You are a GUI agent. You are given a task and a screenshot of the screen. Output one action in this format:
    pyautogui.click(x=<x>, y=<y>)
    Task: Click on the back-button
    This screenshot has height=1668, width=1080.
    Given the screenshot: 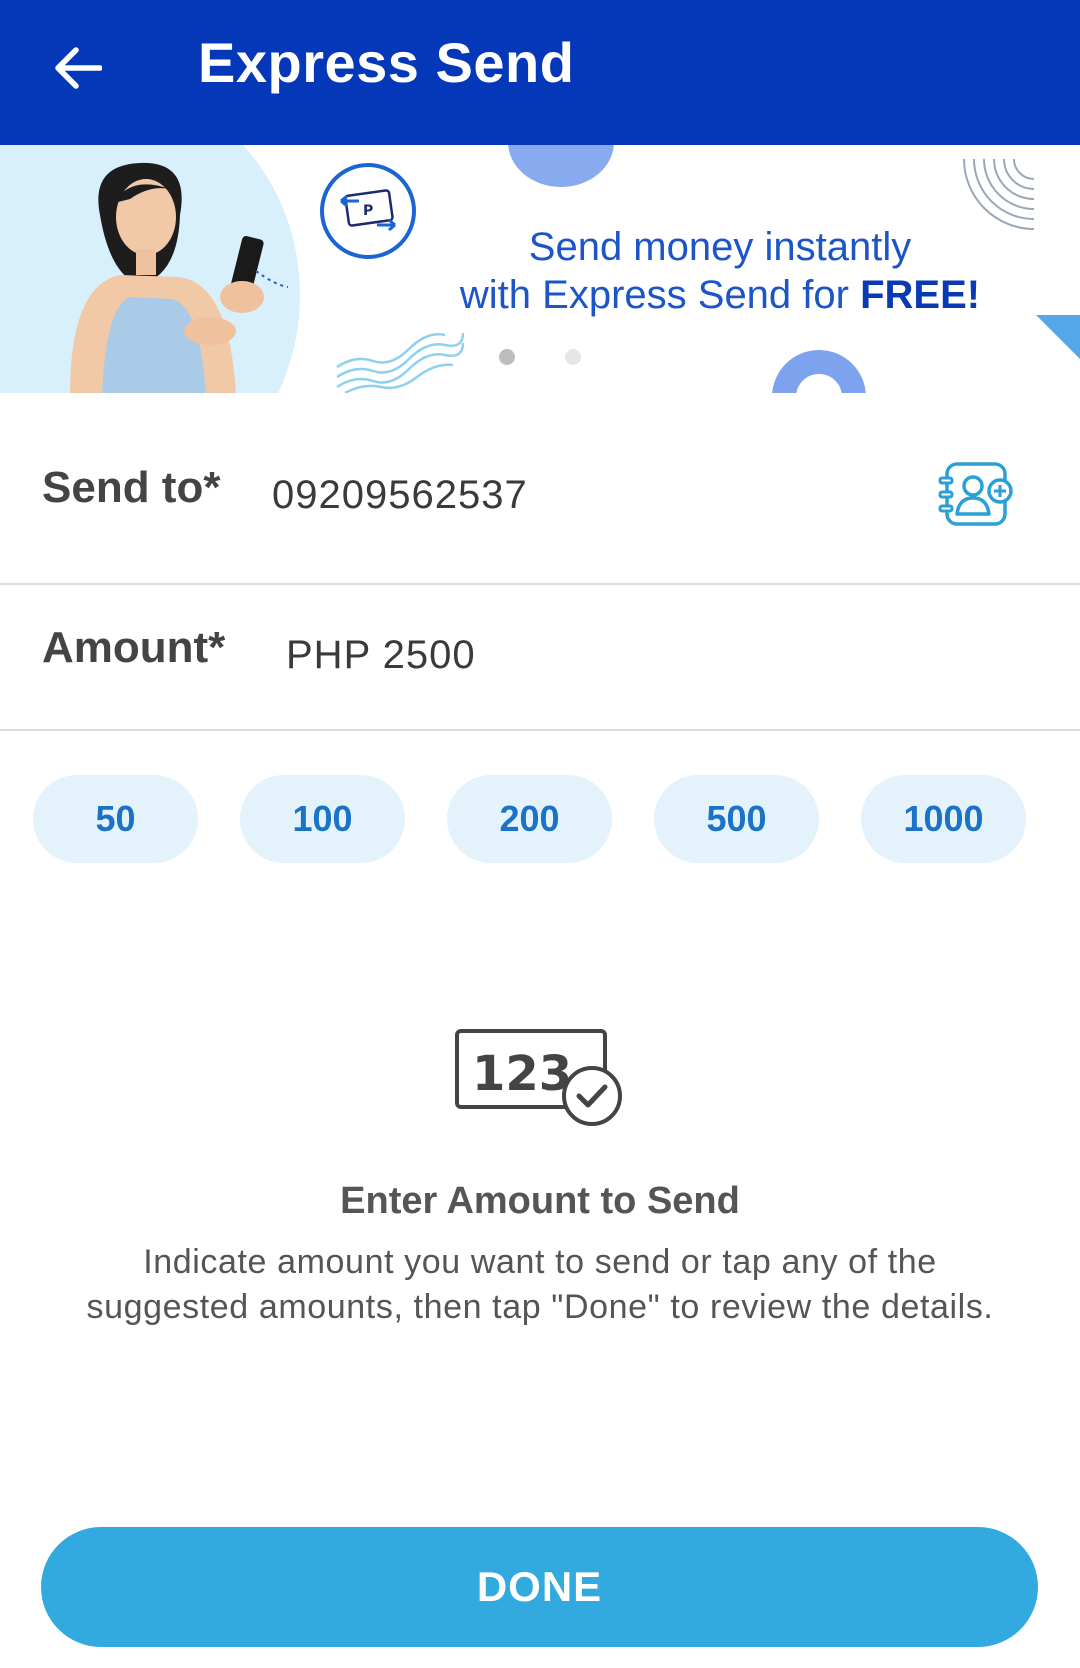 What is the action you would take?
    pyautogui.click(x=78, y=68)
    